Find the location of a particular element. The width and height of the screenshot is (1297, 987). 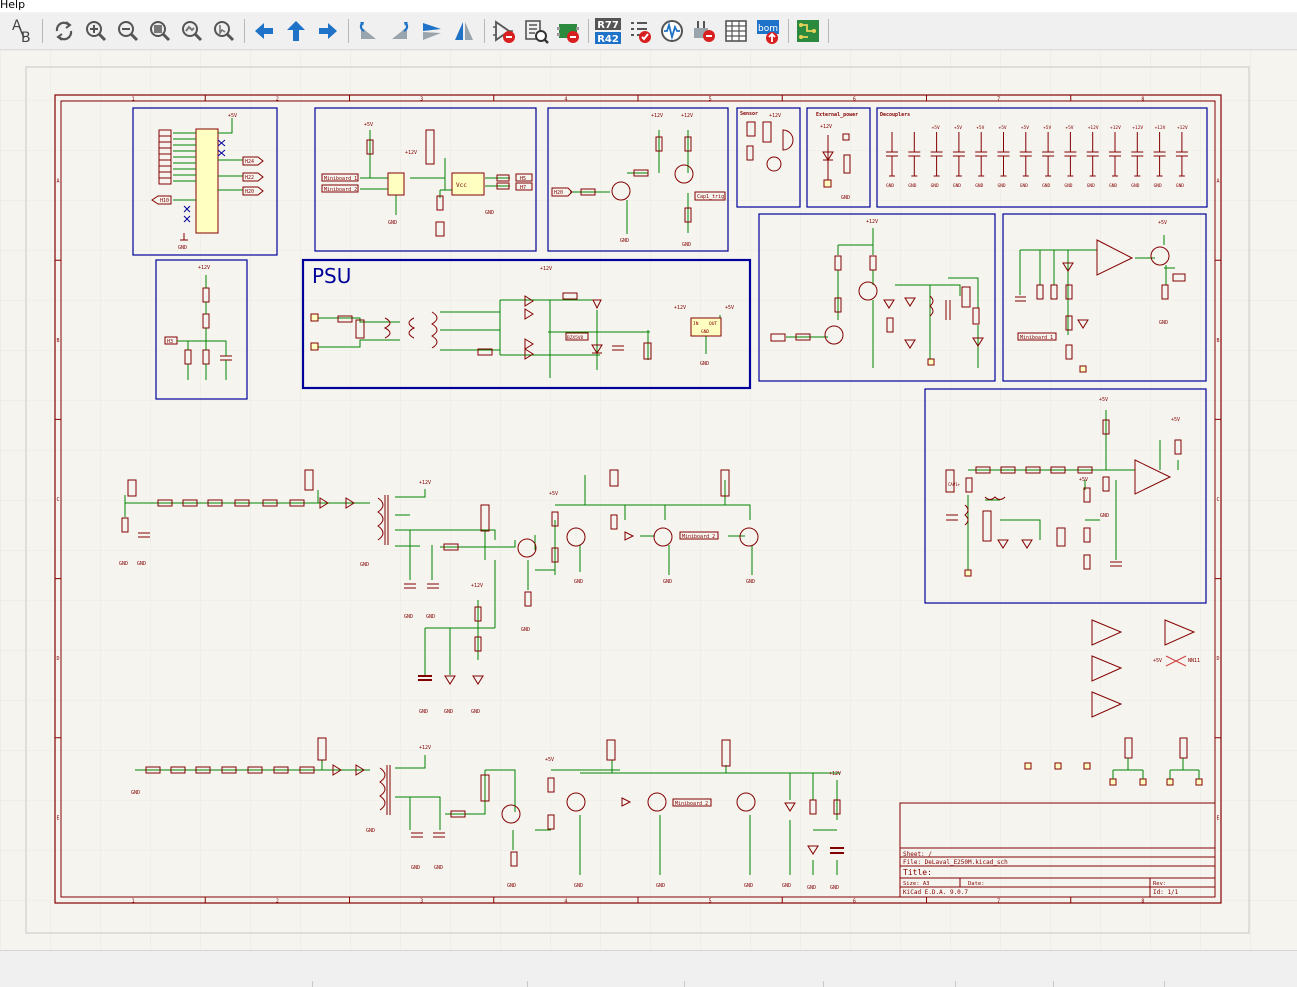

bom-table-icon is located at coordinates (736, 31).